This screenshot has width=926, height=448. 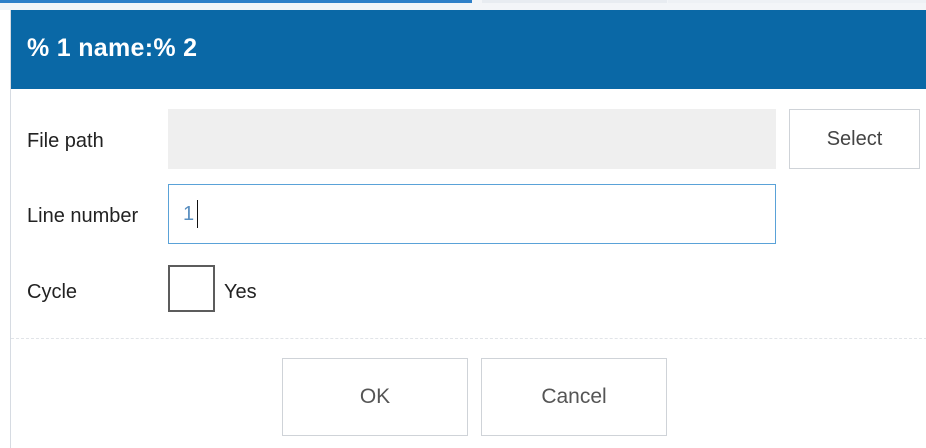 I want to click on line-number-label: Line number, so click(x=83, y=216).